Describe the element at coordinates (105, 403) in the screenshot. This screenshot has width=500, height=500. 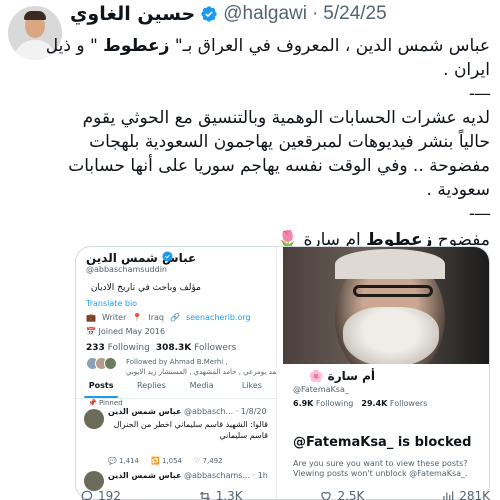
I see `pinned-label: 📌 Pinned` at that location.